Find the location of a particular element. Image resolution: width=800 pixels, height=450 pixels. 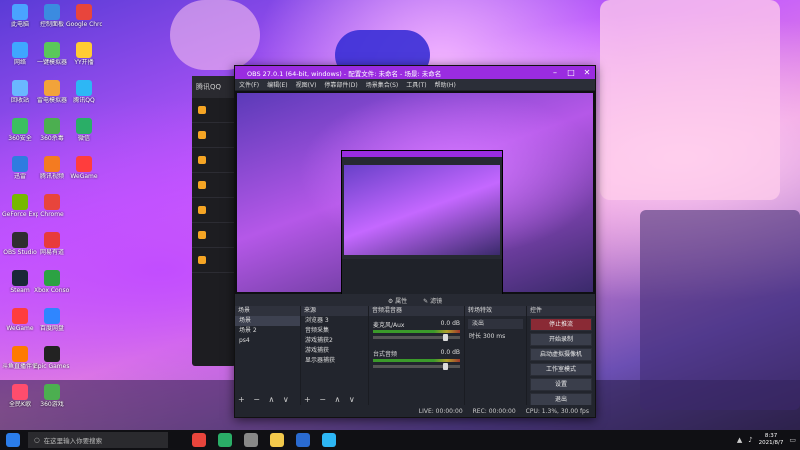

source-label: 游戏捕获2 is located at coordinates (319, 340).